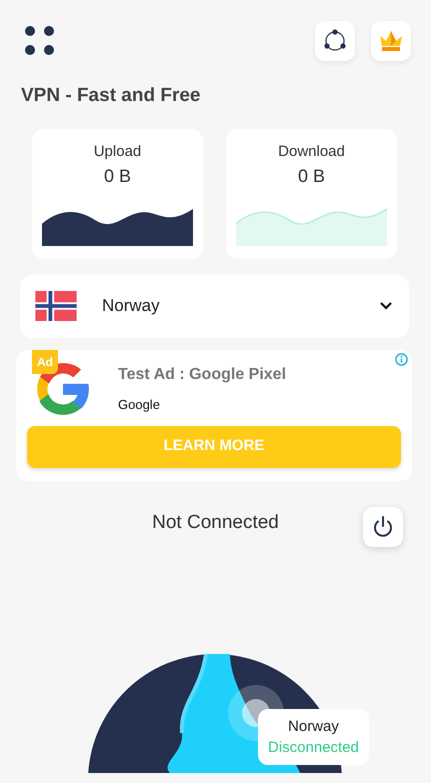  What do you see at coordinates (111, 96) in the screenshot?
I see `app-title: VPN - Fast and Free` at bounding box center [111, 96].